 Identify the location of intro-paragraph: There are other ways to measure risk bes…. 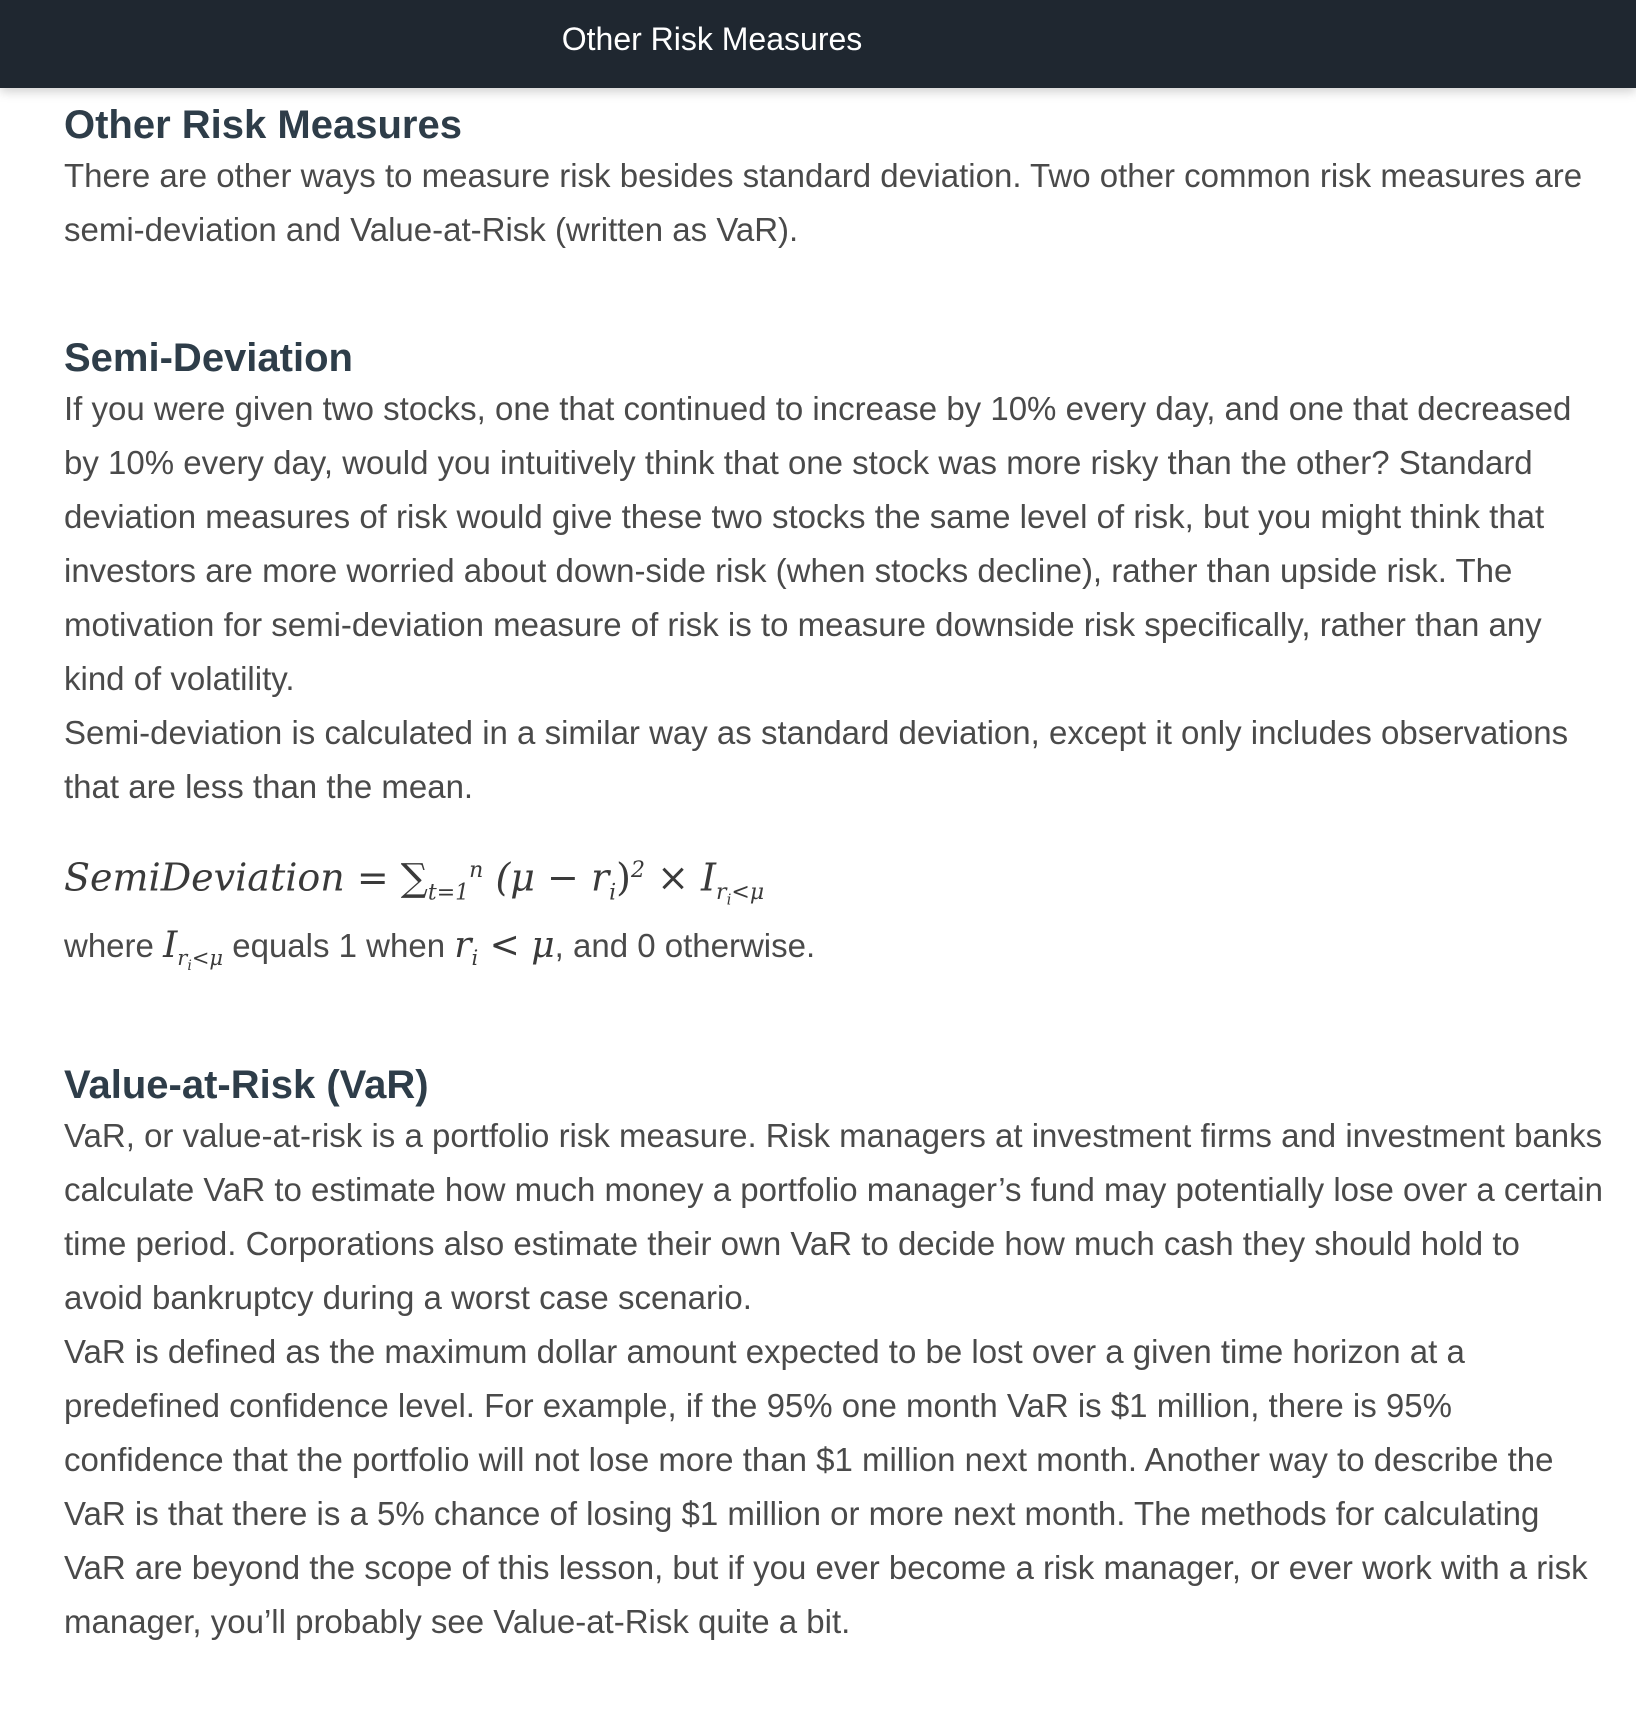
(823, 202).